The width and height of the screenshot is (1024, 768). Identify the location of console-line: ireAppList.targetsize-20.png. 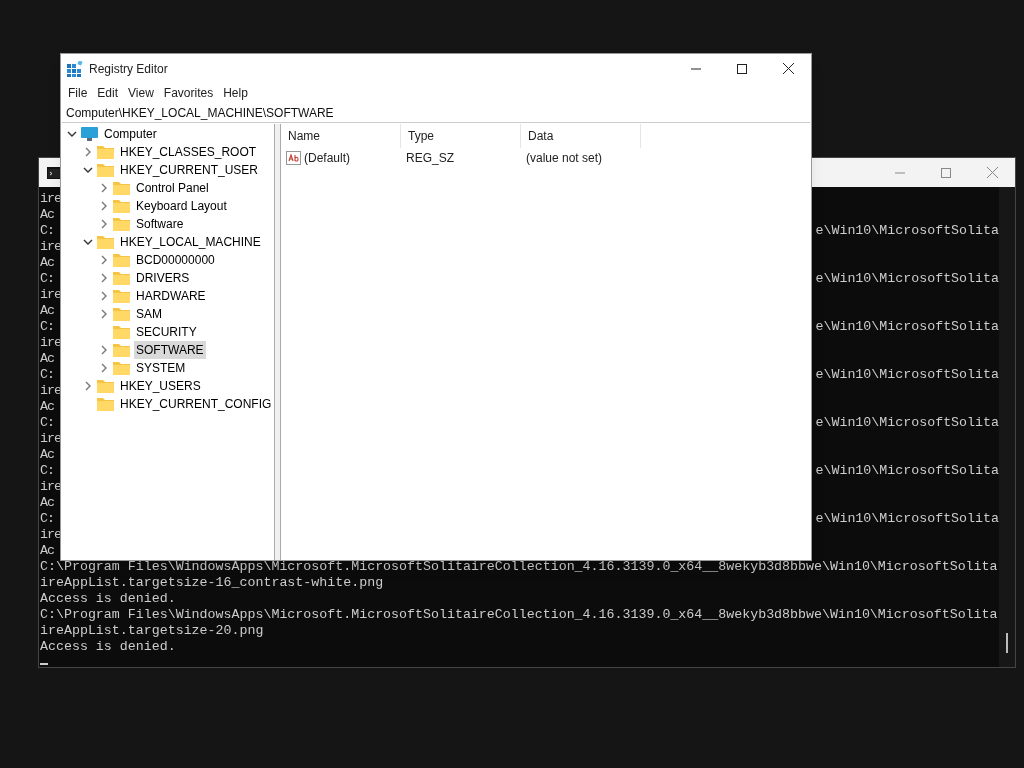
(152, 631).